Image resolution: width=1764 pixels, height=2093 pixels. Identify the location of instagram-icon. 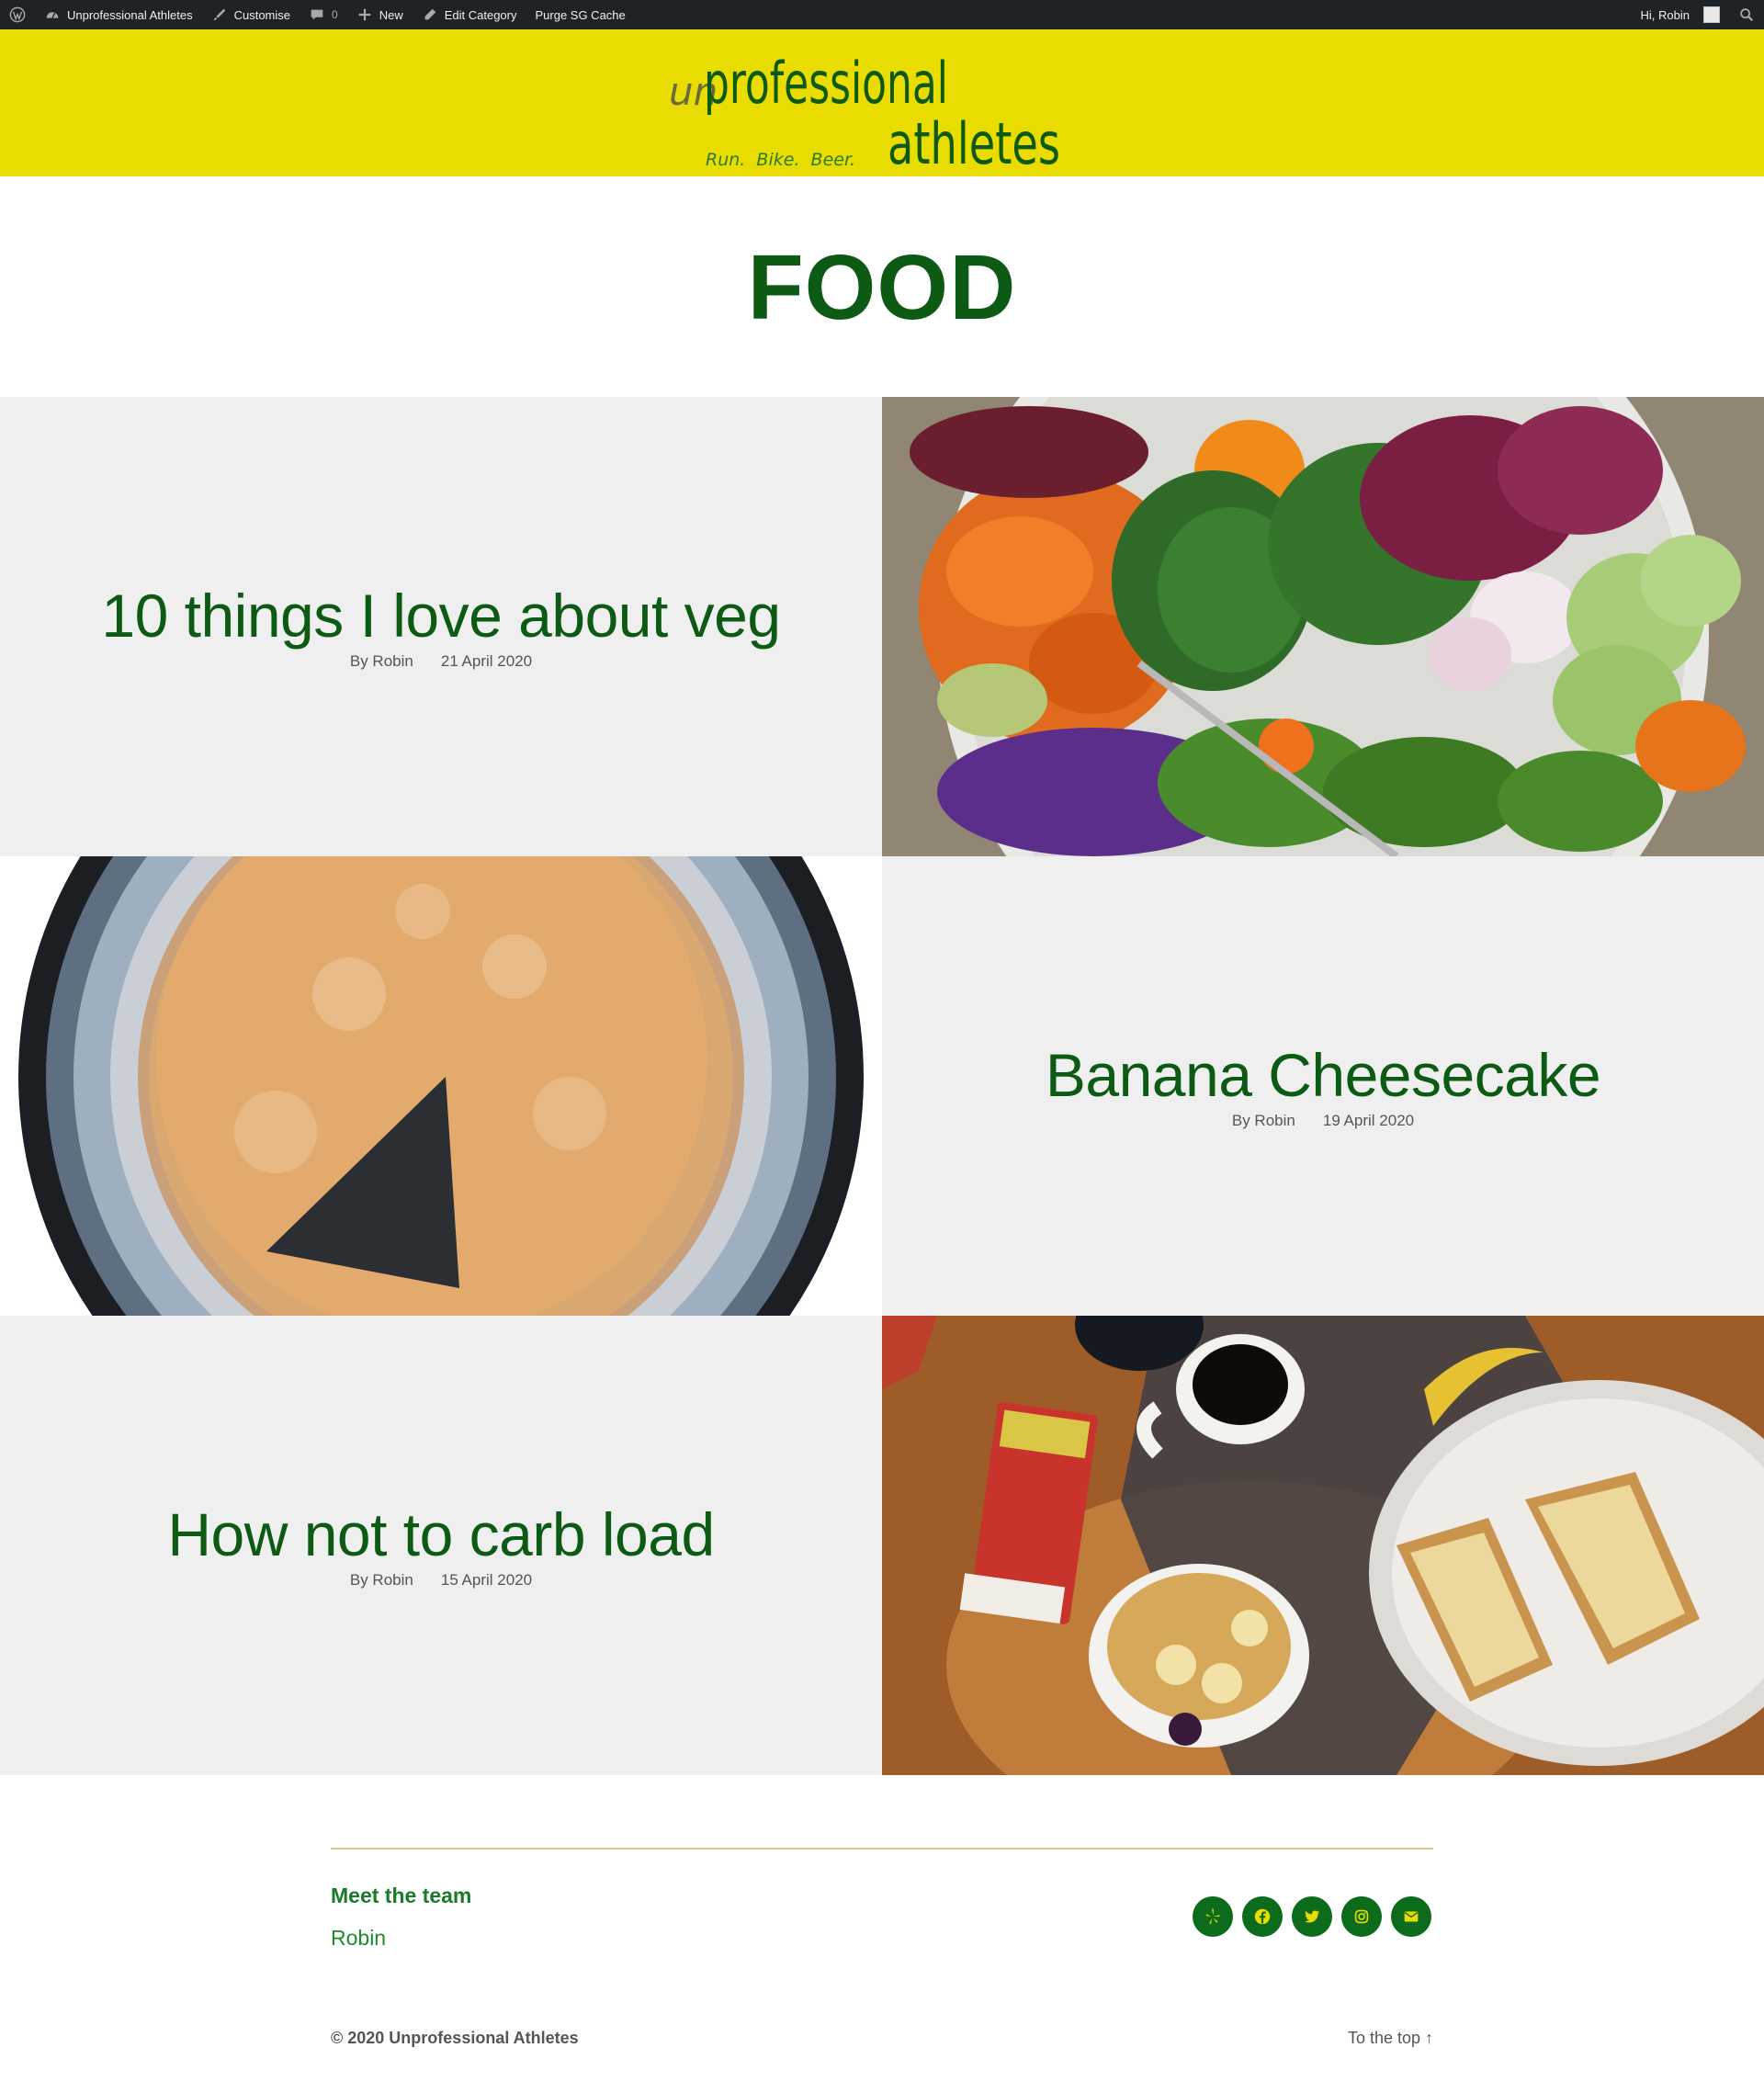
(1361, 1917).